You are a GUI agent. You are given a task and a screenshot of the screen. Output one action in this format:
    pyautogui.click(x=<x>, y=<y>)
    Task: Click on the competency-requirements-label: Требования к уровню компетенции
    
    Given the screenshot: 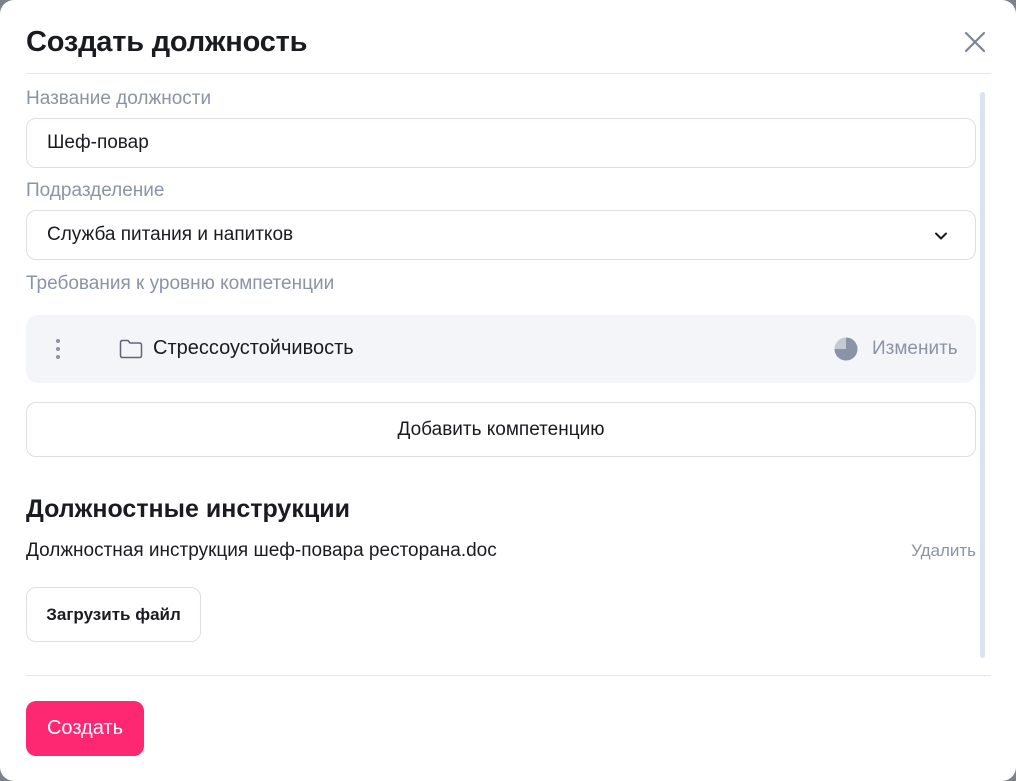 What is the action you would take?
    pyautogui.click(x=180, y=283)
    